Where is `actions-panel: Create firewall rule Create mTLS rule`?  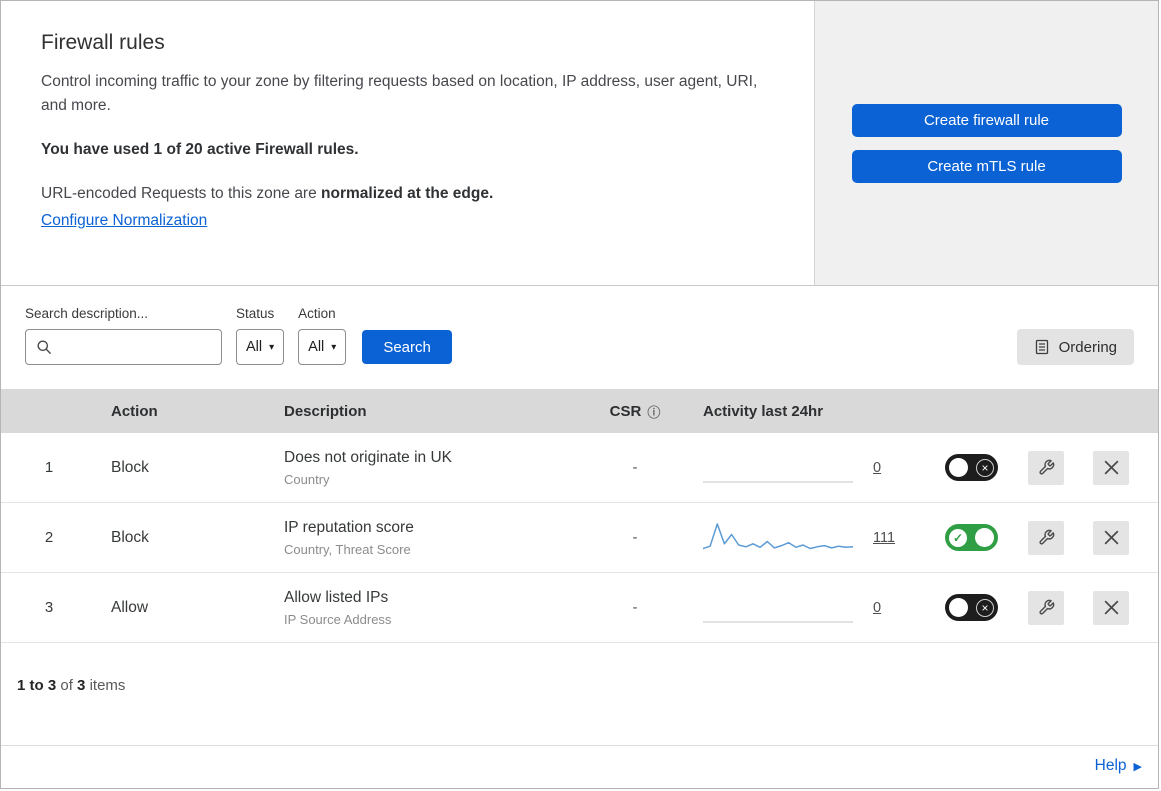
actions-panel: Create firewall rule Create mTLS rule is located at coordinates (986, 143).